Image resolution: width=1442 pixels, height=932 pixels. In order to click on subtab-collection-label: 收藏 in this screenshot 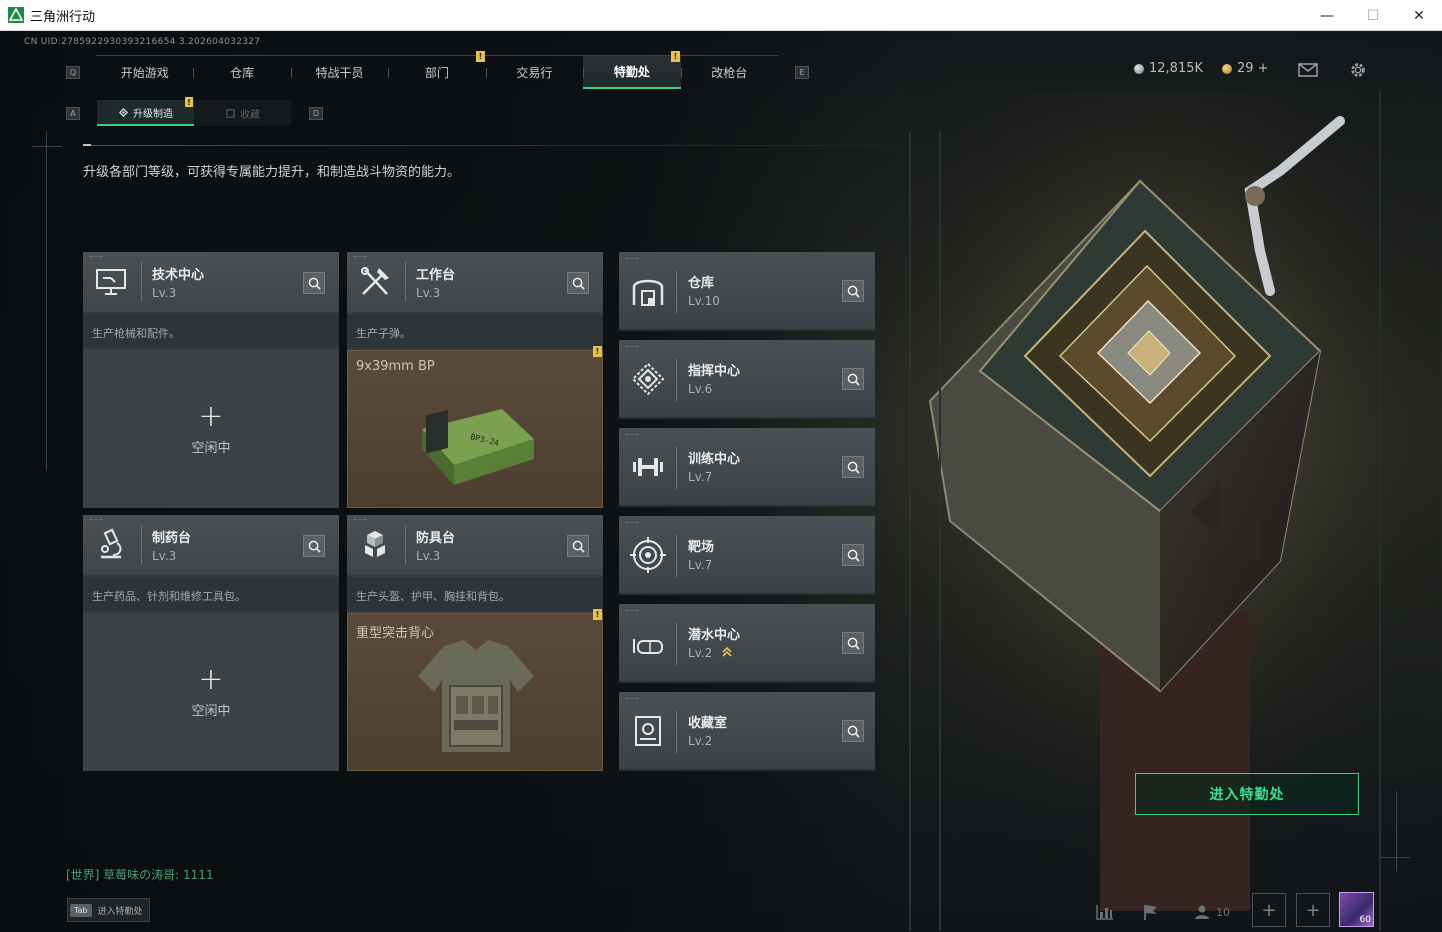, I will do `click(250, 115)`.